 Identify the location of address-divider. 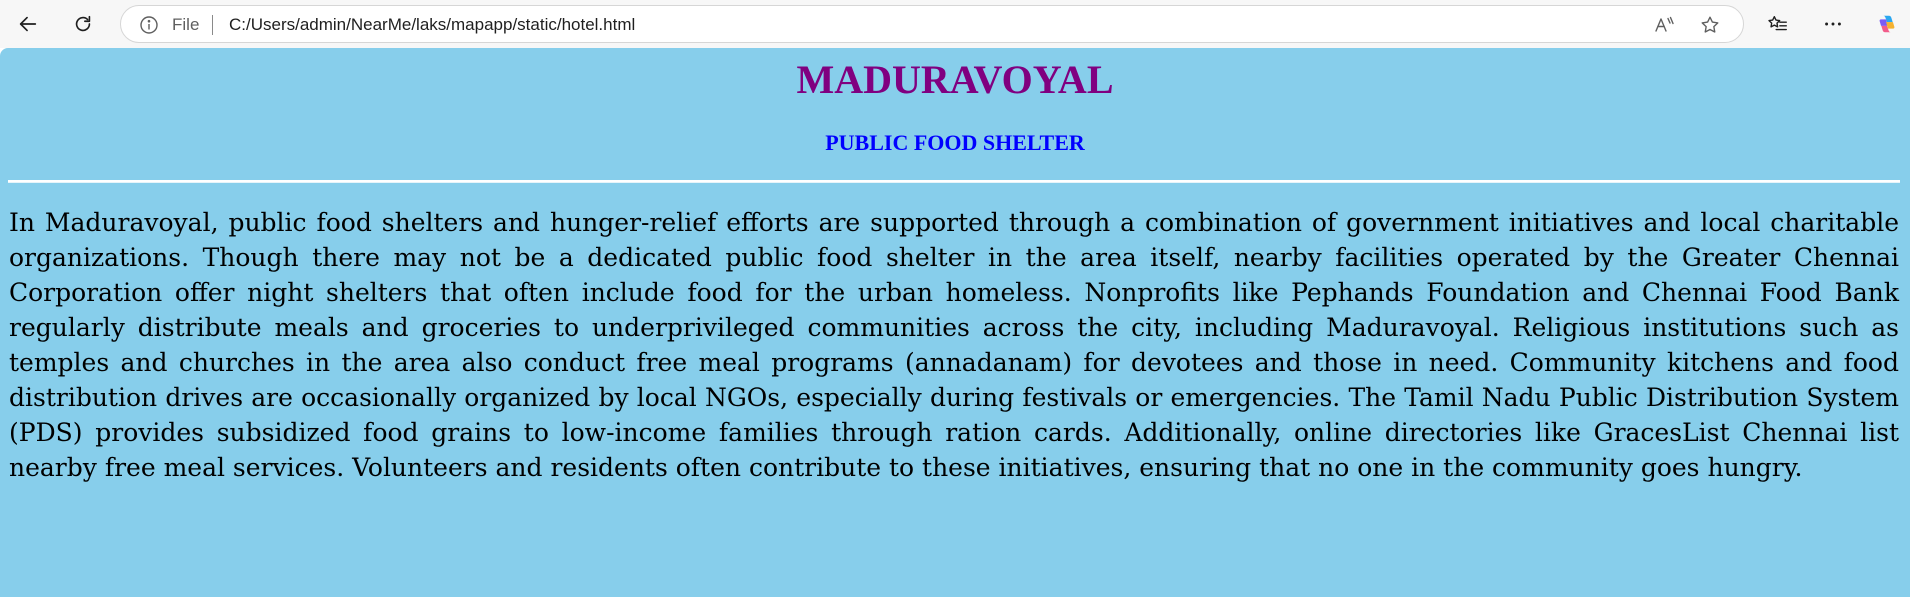
(212, 25).